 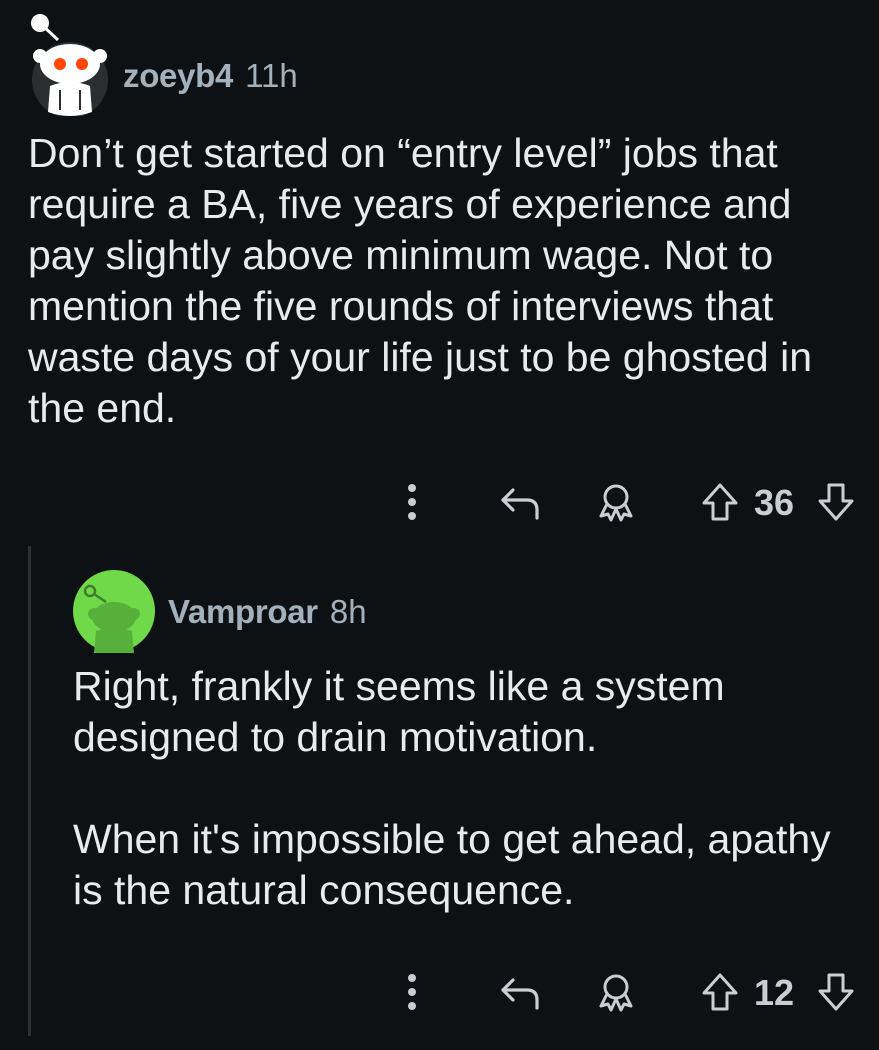 I want to click on comment-meta: zoeyb4 11h, so click(x=210, y=76).